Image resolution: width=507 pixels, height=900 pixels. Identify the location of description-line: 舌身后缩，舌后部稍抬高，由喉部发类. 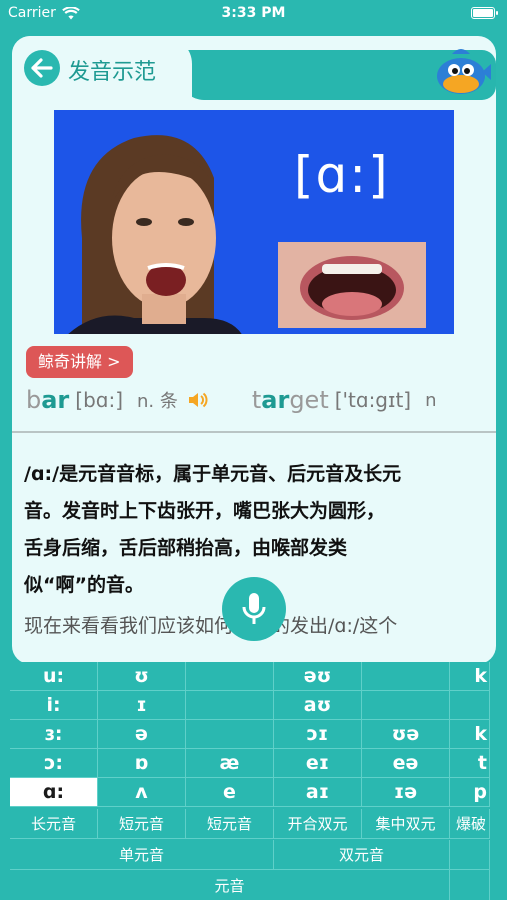
(186, 548).